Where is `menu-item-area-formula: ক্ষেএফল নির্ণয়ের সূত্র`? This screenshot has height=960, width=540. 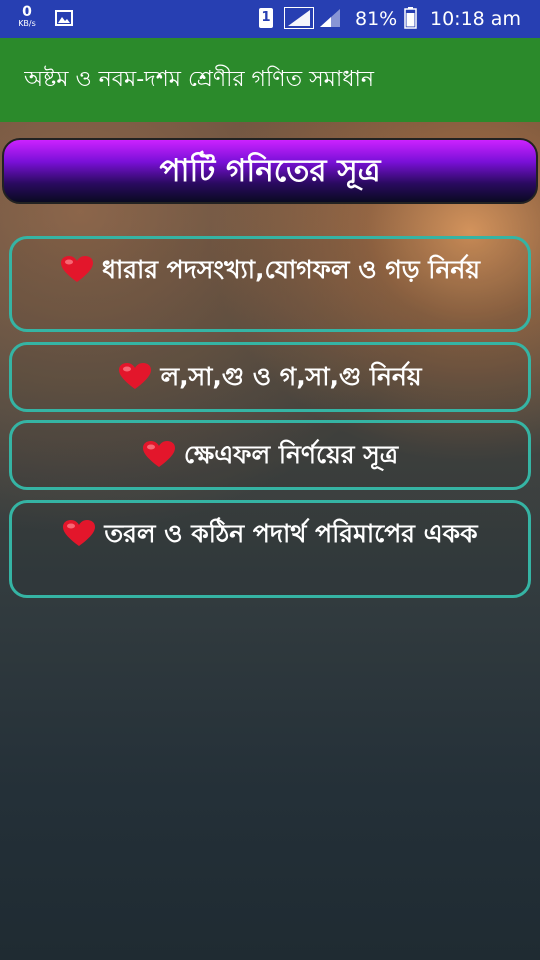
menu-item-area-formula: ক্ষেএফল নির্ণয়ের সূত্র is located at coordinates (270, 455).